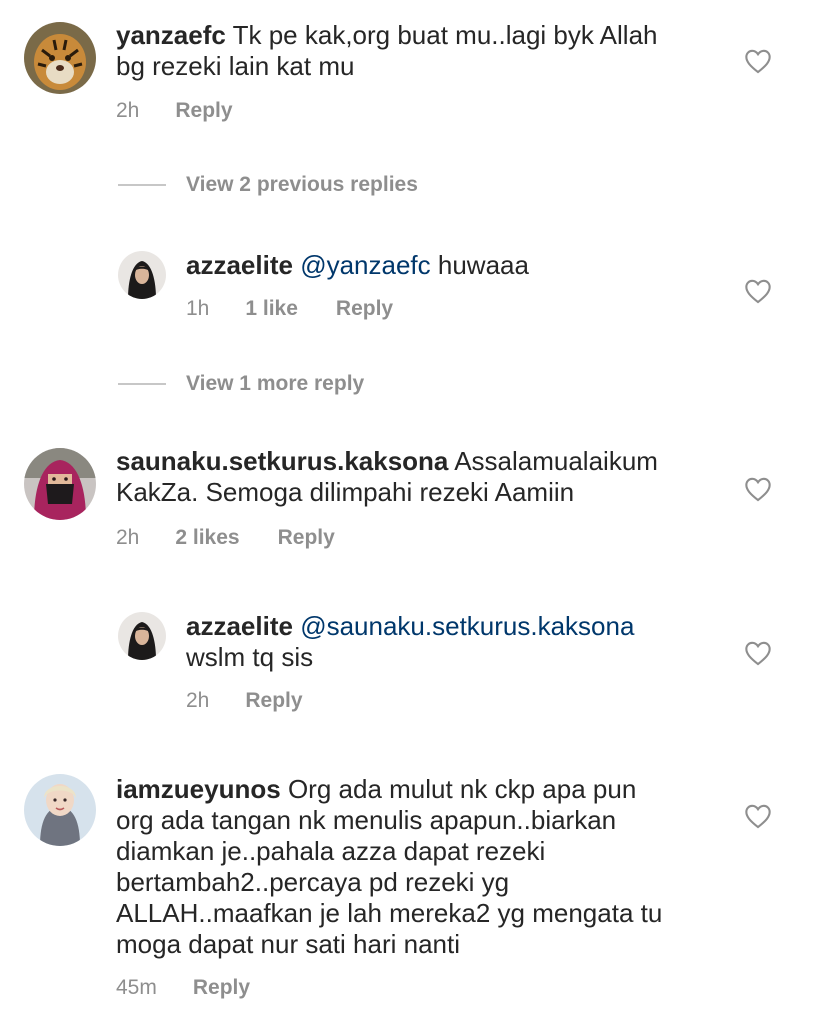 The height and width of the screenshot is (1024, 818). What do you see at coordinates (136, 987) in the screenshot?
I see `comment-timestamp: 45m` at bounding box center [136, 987].